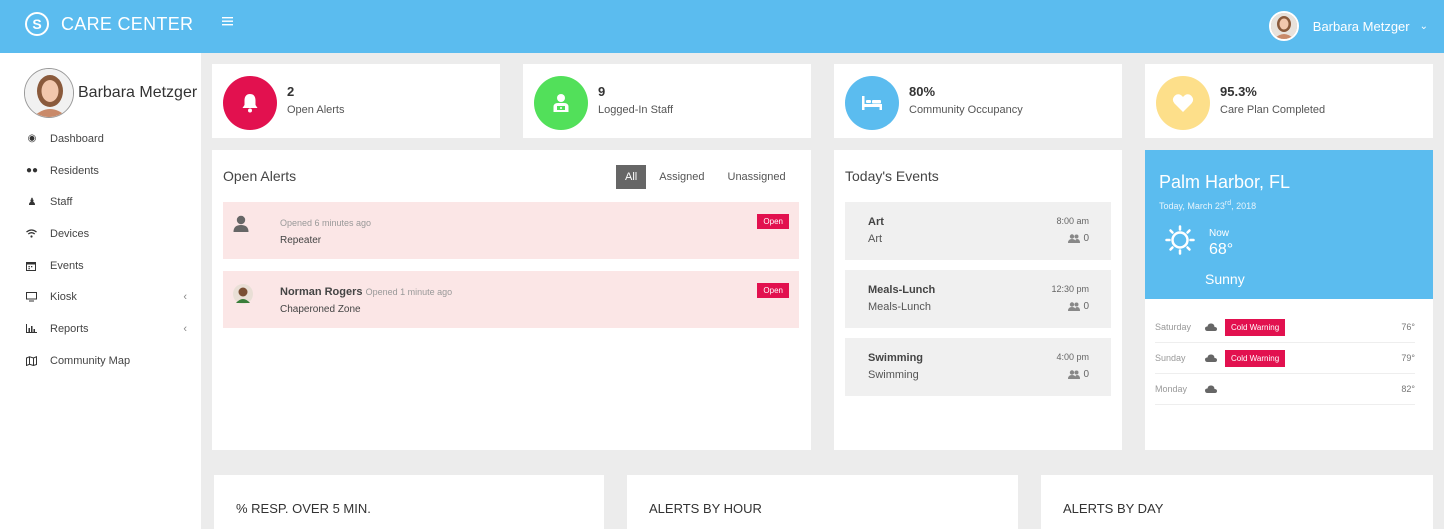 The height and width of the screenshot is (529, 1444). I want to click on tab-assigned: Assigned, so click(681, 177).